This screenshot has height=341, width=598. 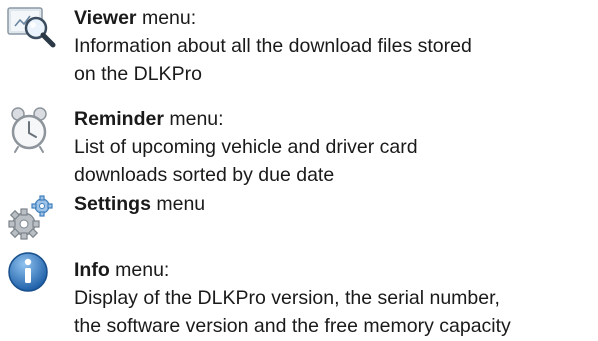 I want to click on viewer-magnifier-icon, so click(x=31, y=26).